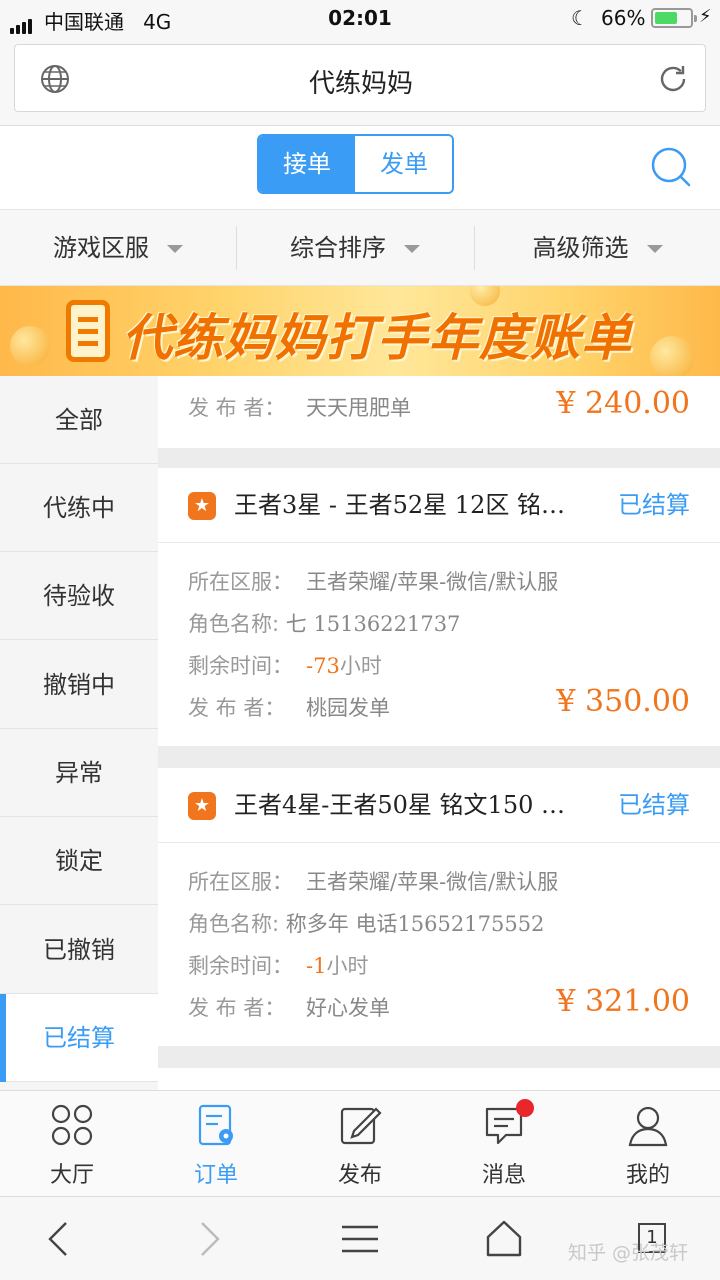 This screenshot has height=1280, width=720. I want to click on ledger-logo-icon, so click(88, 331).